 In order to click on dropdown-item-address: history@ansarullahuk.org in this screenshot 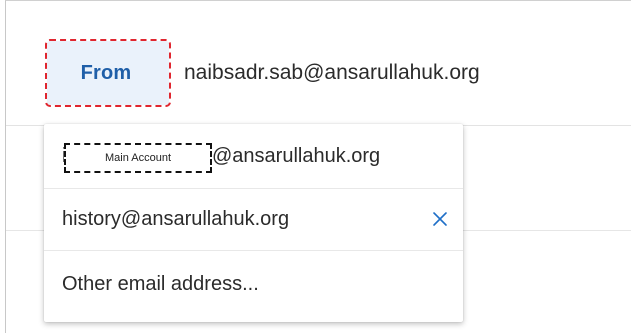, I will do `click(176, 218)`.